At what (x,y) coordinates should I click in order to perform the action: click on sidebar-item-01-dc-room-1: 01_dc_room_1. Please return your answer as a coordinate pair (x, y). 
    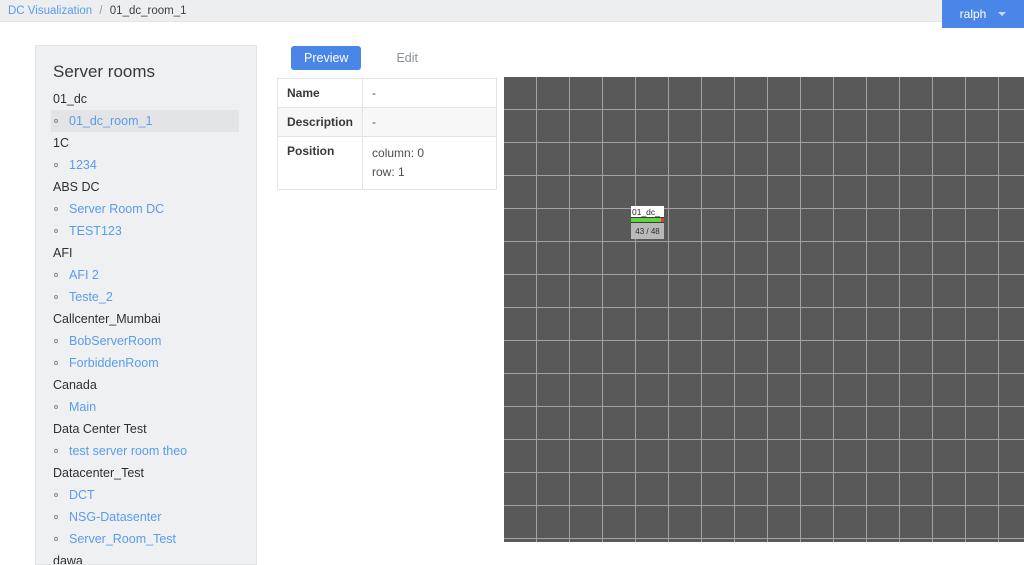
    Looking at the image, I should click on (145, 121).